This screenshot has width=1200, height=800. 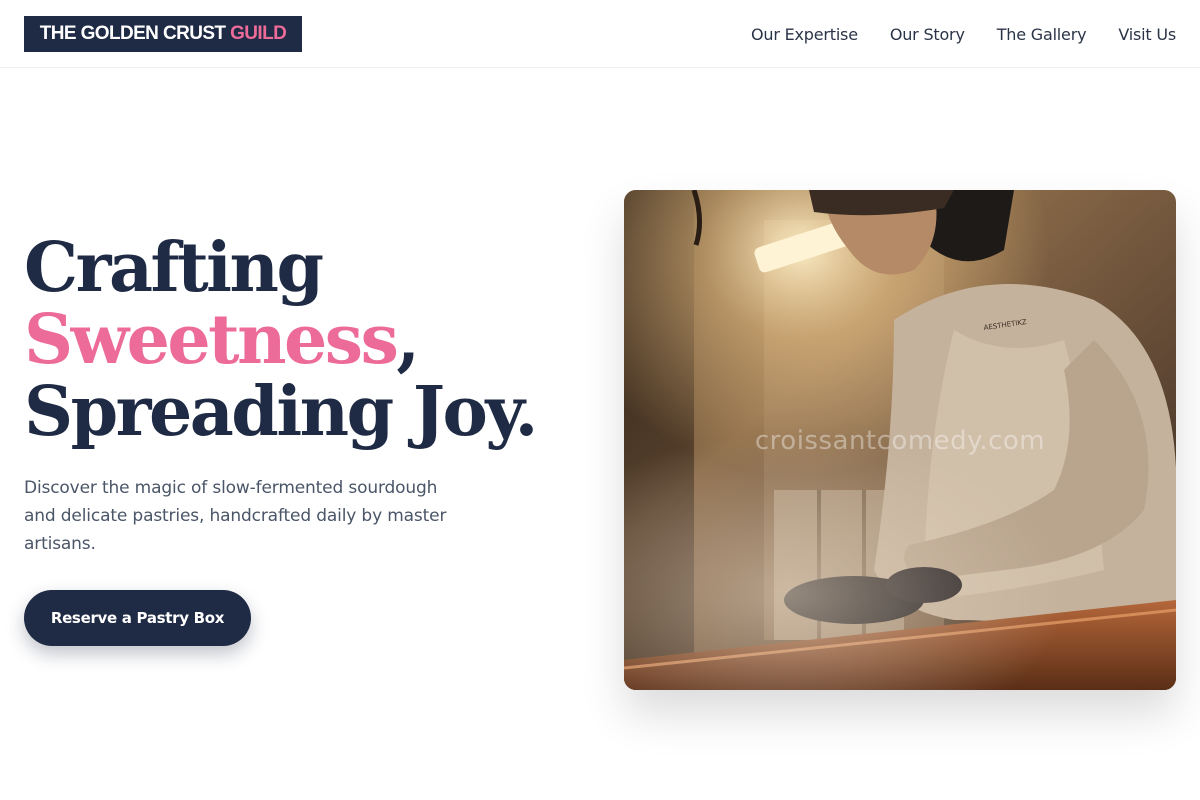 What do you see at coordinates (408, 340) in the screenshot?
I see `headline-comma: ,` at bounding box center [408, 340].